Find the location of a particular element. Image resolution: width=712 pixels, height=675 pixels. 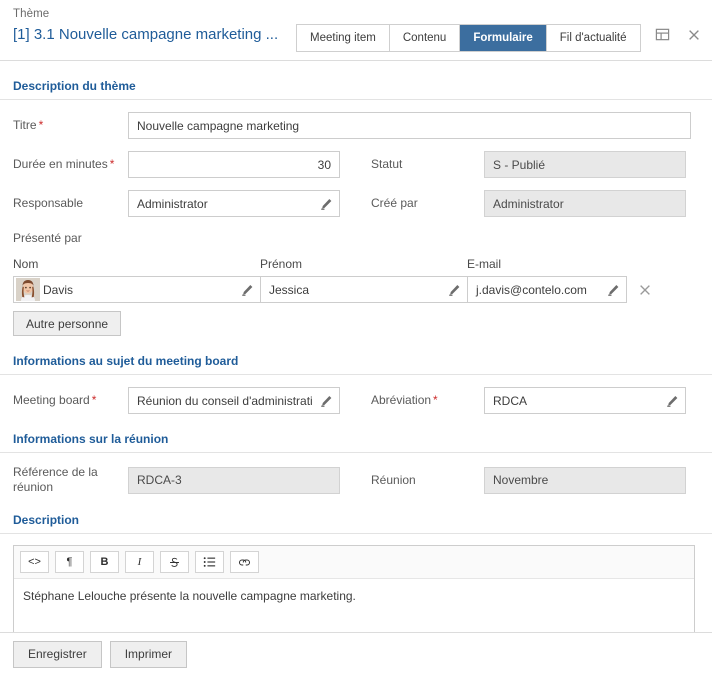

label-duree: Durée en minutes * is located at coordinates (70, 164).